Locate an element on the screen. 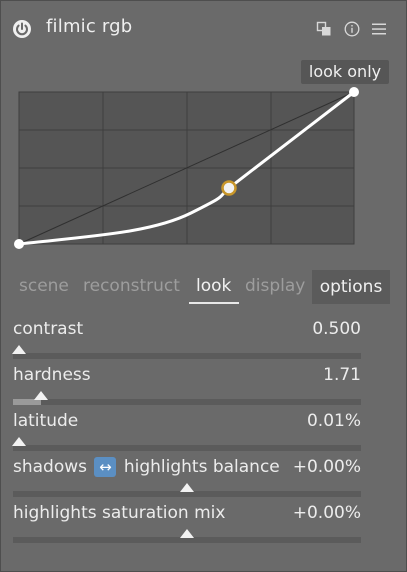 This screenshot has width=407, height=572. latitude-node is located at coordinates (229, 188).